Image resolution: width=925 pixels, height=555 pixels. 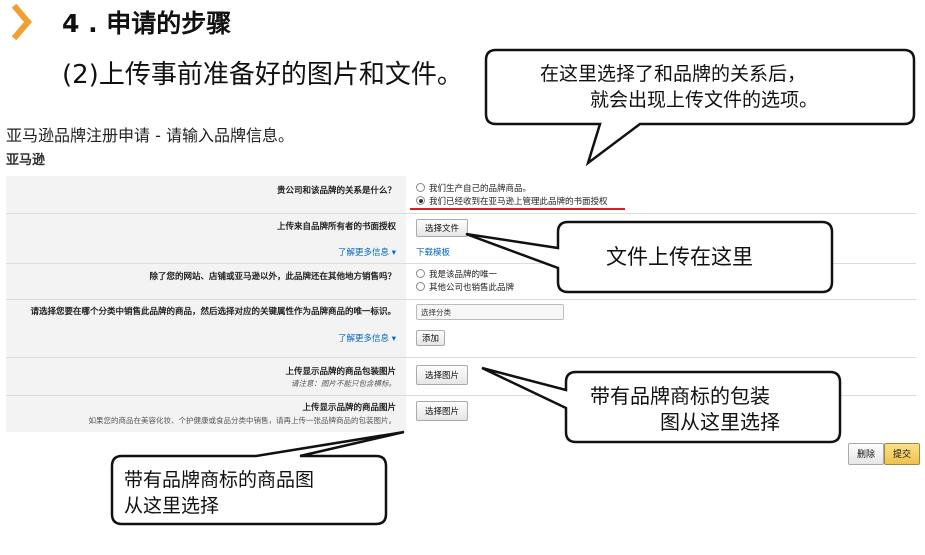 I want to click on other-channels-question: 除了您的网站、店铺或亚马逊以外，此品牌还在其他地方销售吗？, so click(x=272, y=277).